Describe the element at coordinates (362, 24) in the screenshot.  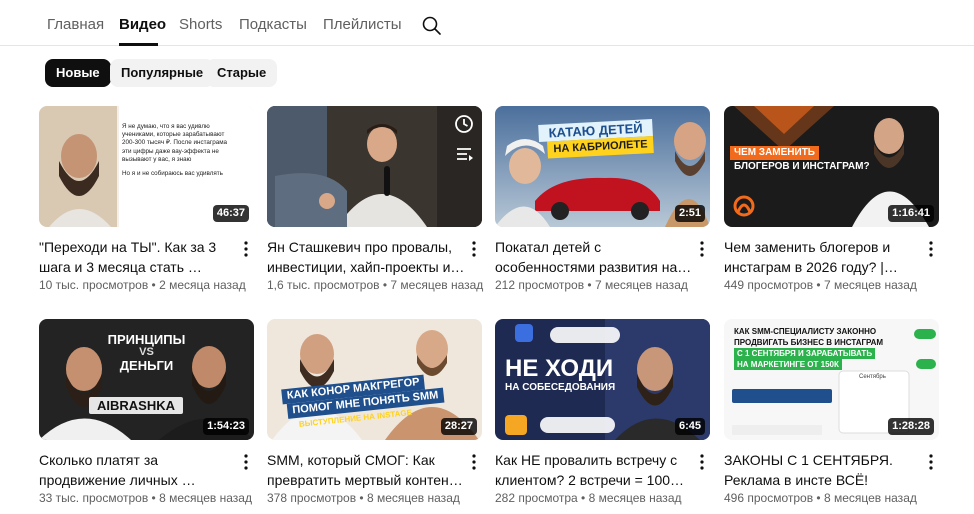
I see `tab-playlists: Плейлисты` at that location.